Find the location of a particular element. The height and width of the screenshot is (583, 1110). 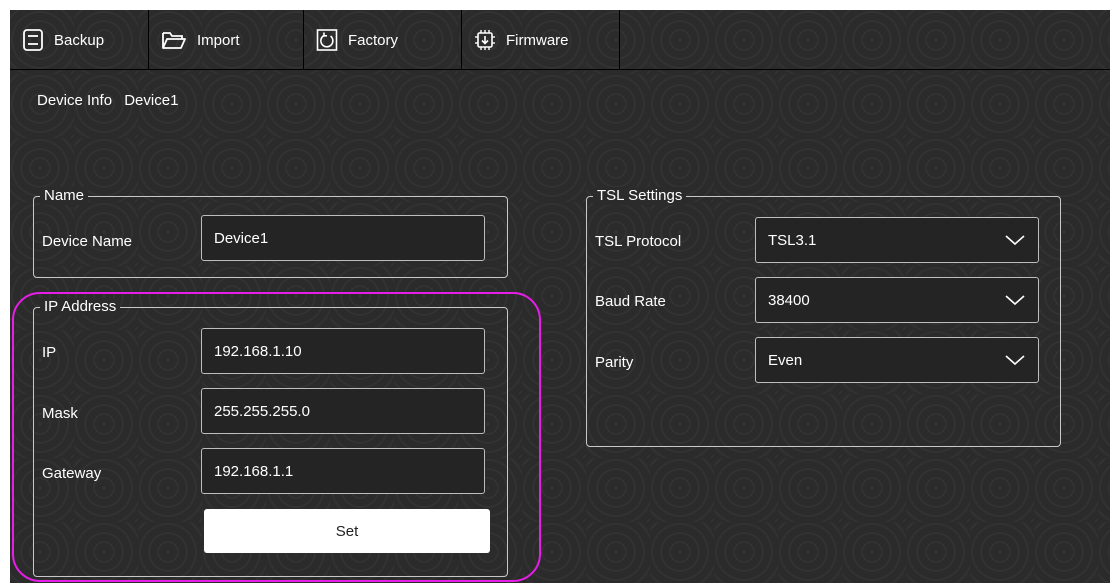

parity-value: Even is located at coordinates (785, 360).